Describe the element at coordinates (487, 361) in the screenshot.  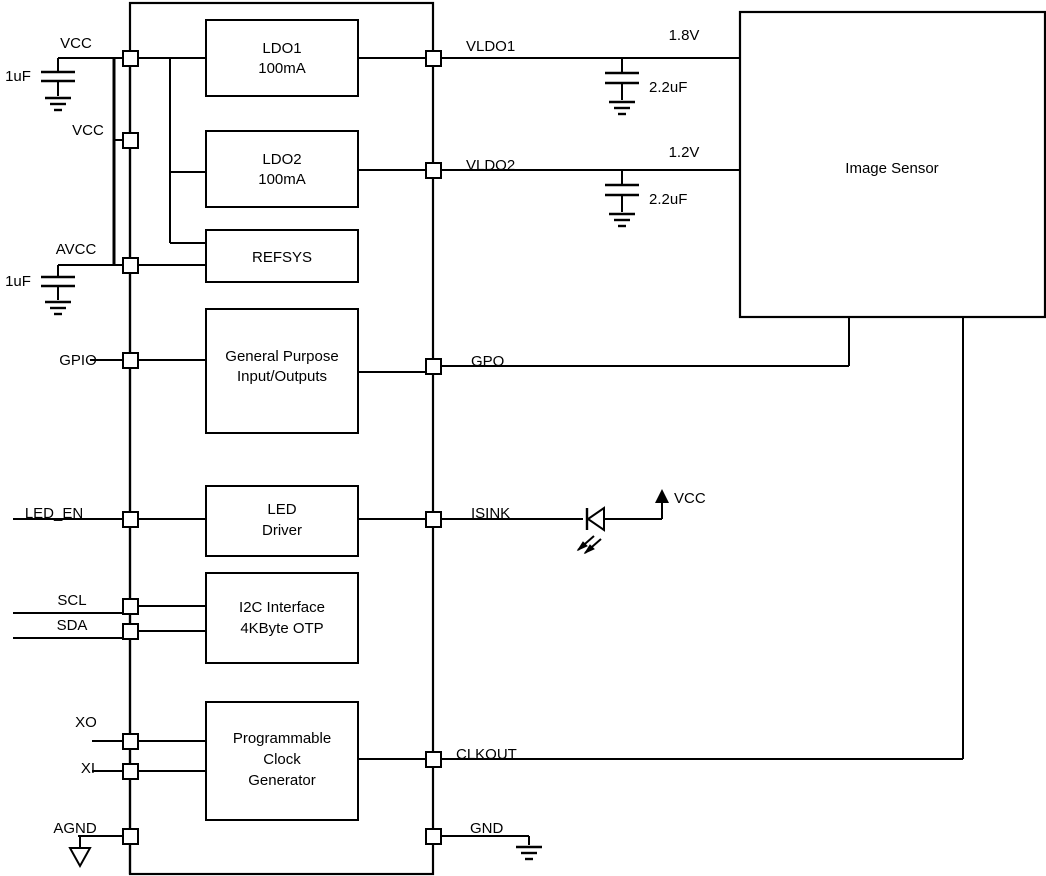
I see `pin-label-gpo: GPO` at that location.